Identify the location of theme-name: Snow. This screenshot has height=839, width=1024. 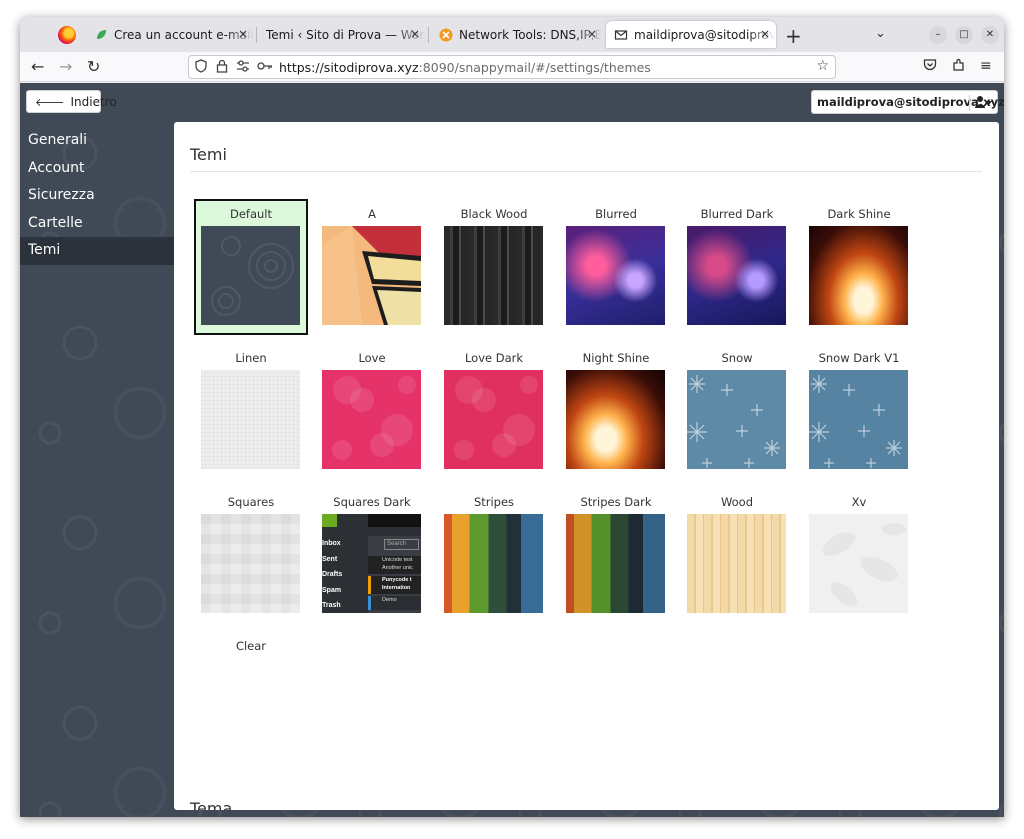
(737, 358).